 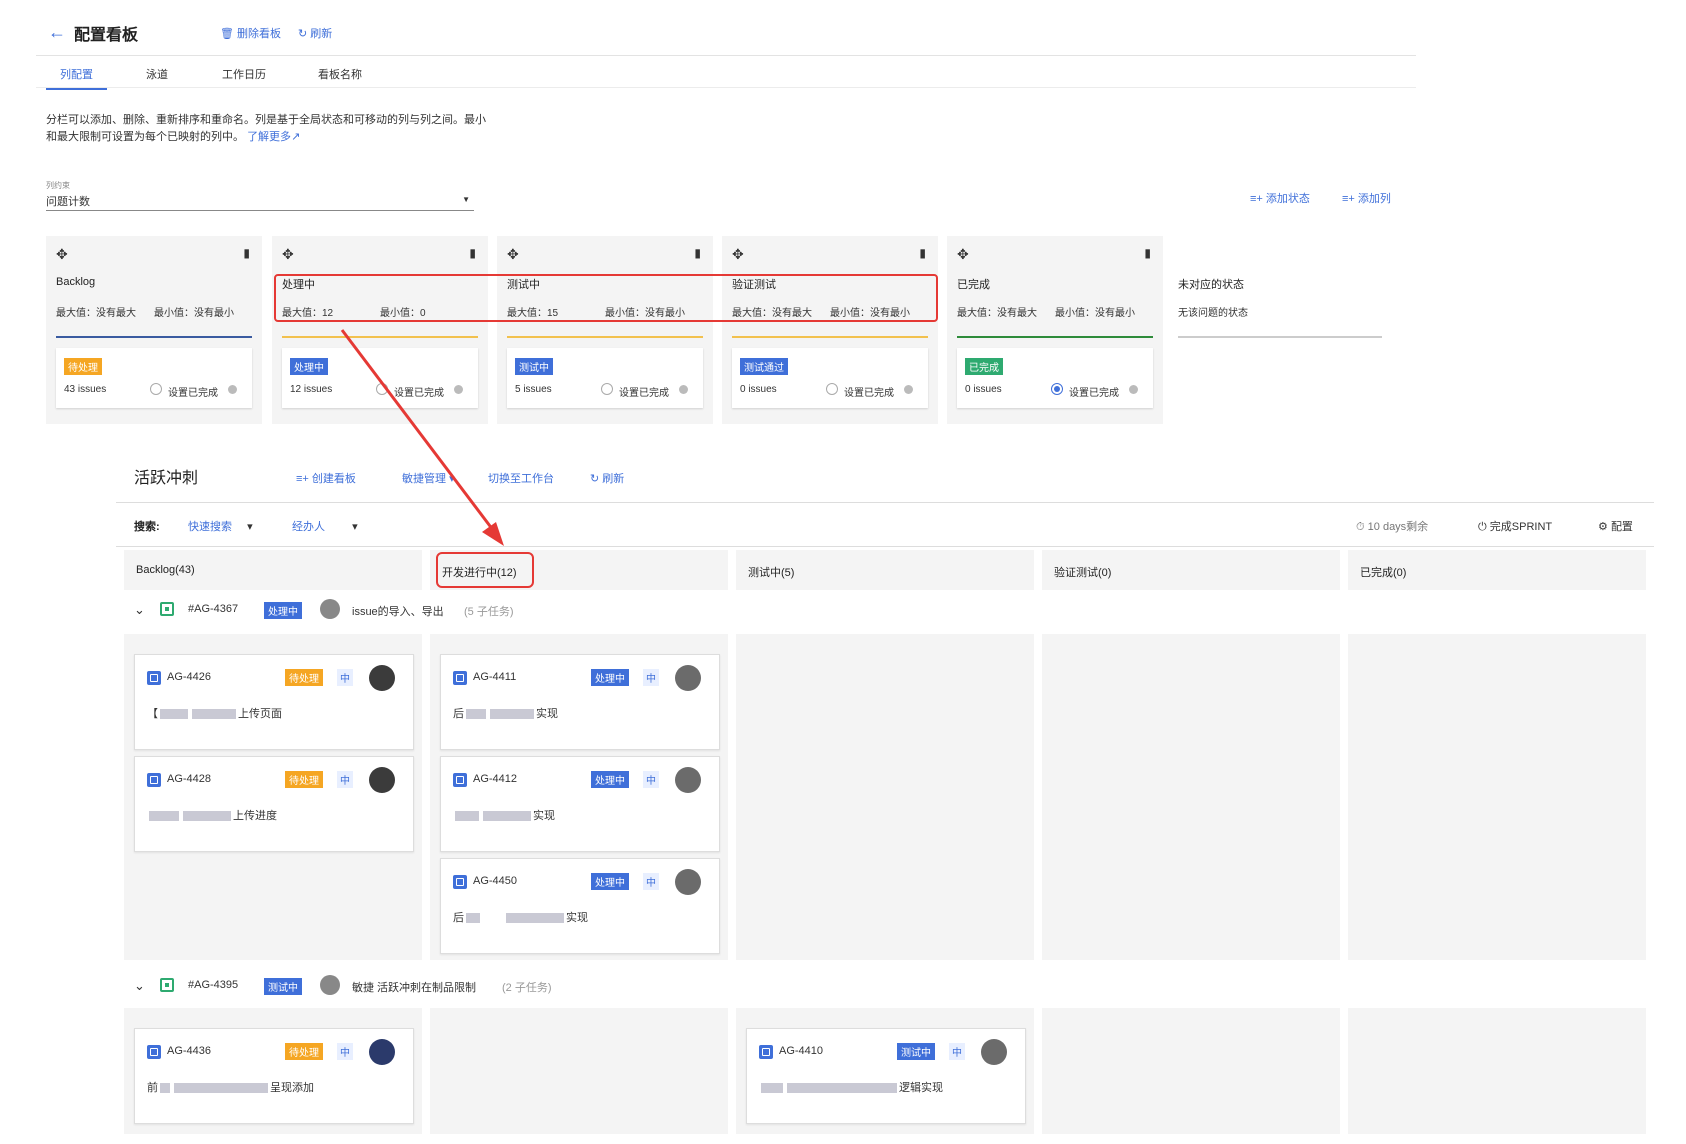 I want to click on assignee-dropdown: 经办人 ▾, so click(x=325, y=526).